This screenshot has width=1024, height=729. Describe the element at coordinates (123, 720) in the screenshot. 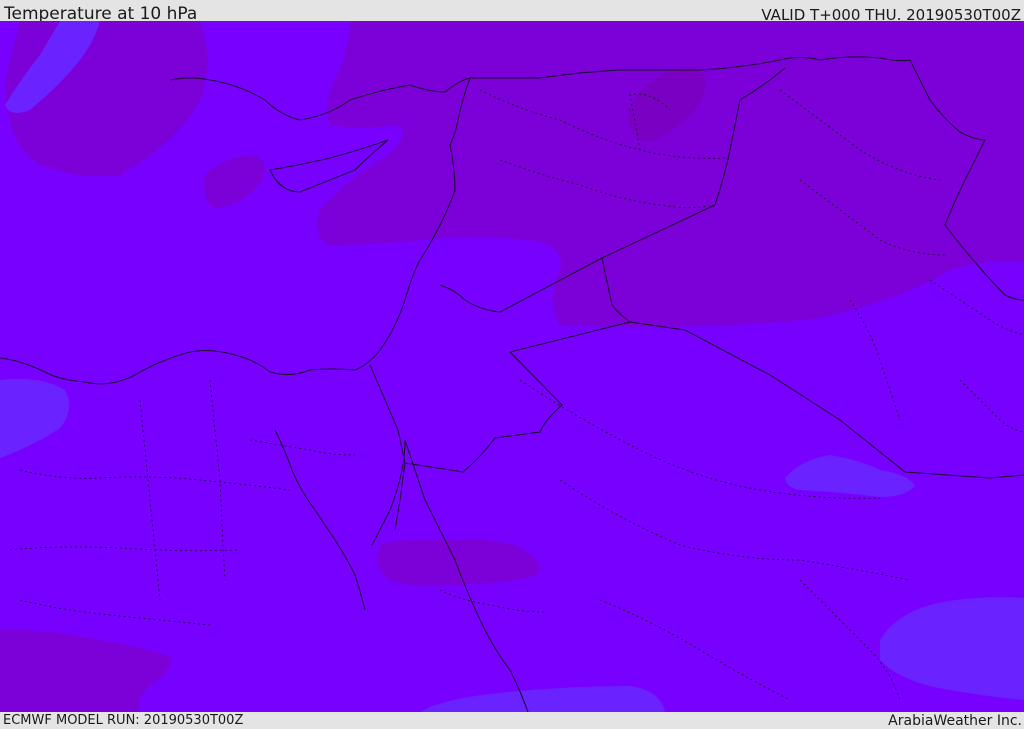

I see `model-run-label: ECMWF MODEL RUN: 20190530T00Z` at that location.